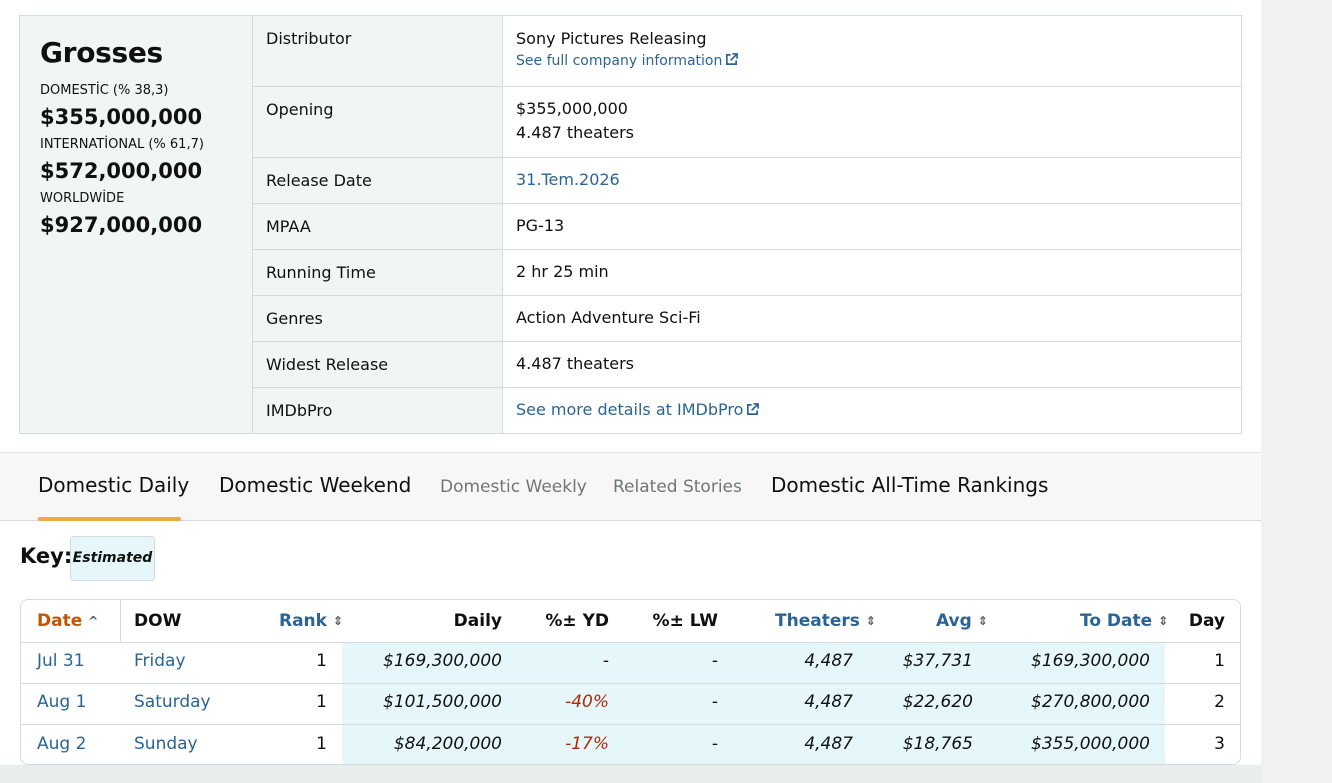  I want to click on imdbpro-link: See more details at IMDbPro, so click(638, 409).